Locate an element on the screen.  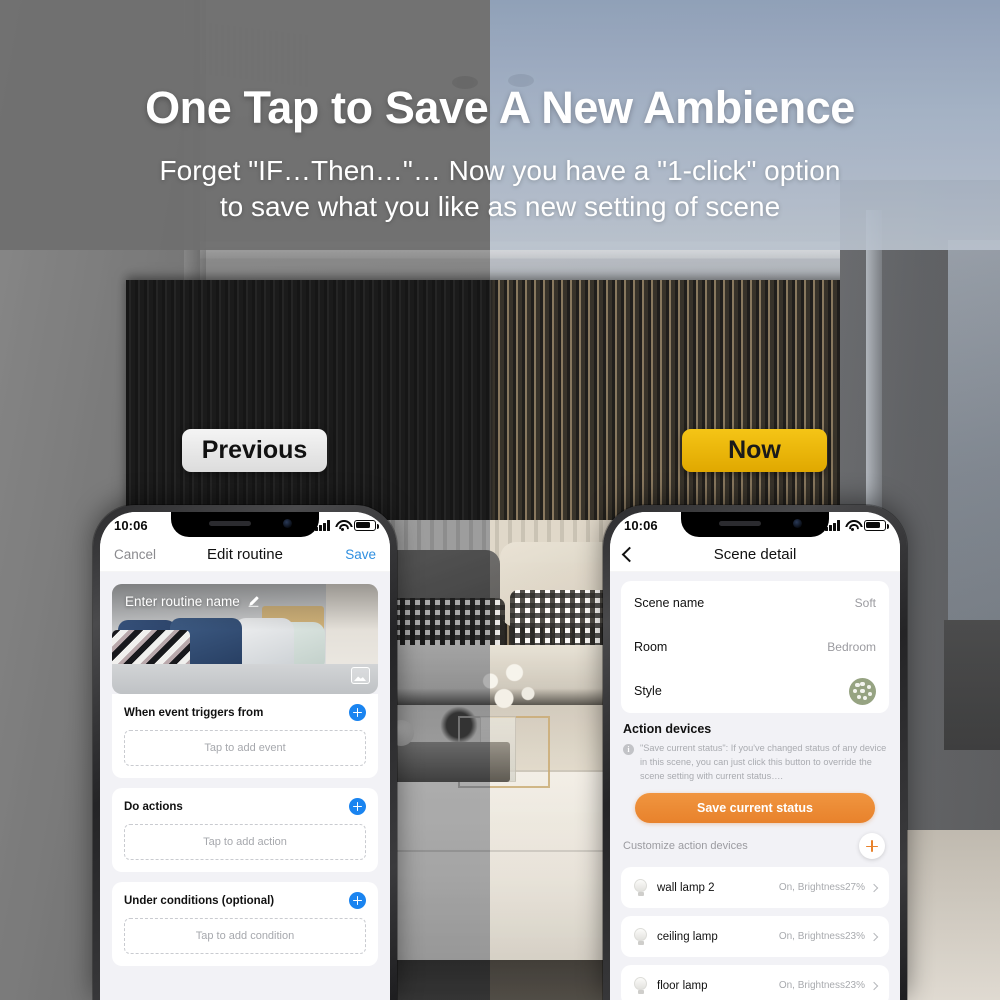
tap-to-add-event: Tap to add event is located at coordinates (245, 748).